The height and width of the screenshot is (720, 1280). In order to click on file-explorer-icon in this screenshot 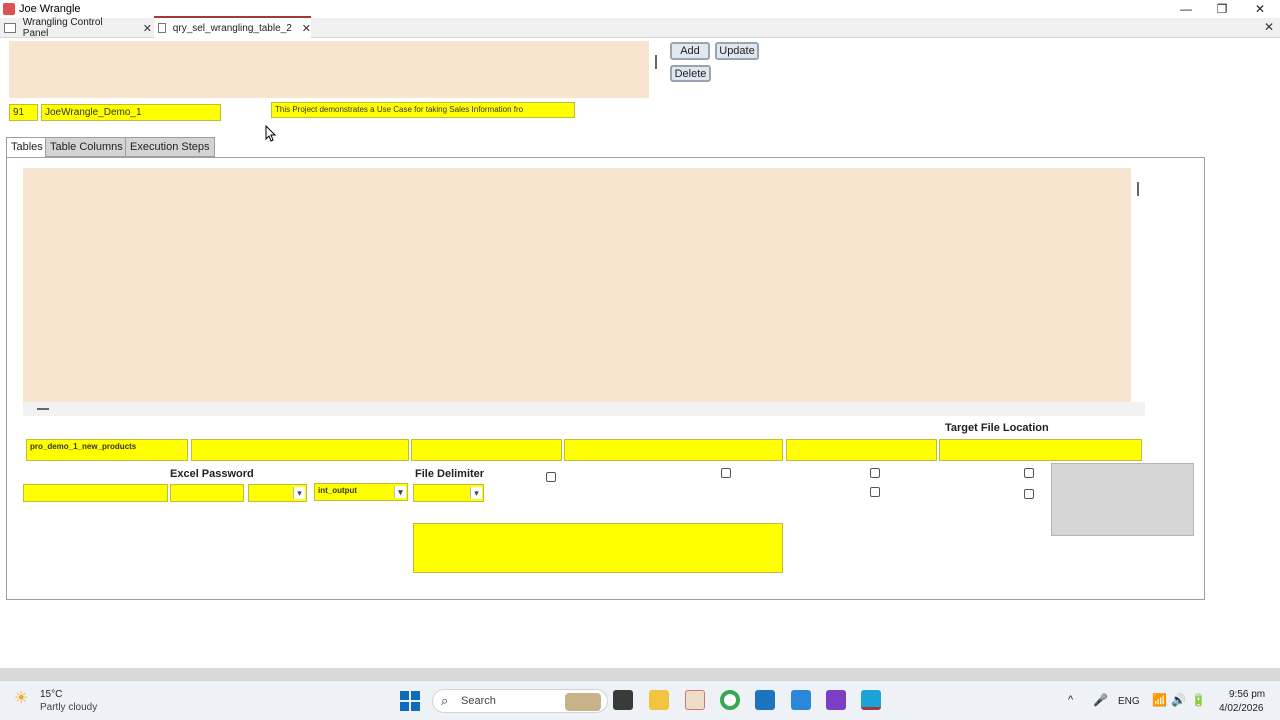, I will do `click(659, 700)`.